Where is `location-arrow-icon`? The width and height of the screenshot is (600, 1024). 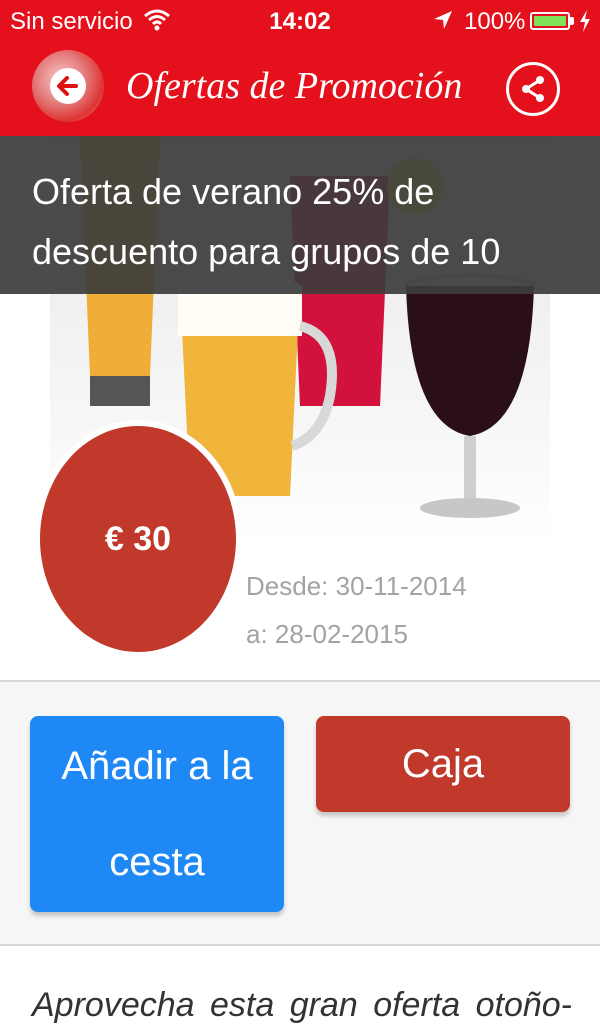 location-arrow-icon is located at coordinates (443, 20).